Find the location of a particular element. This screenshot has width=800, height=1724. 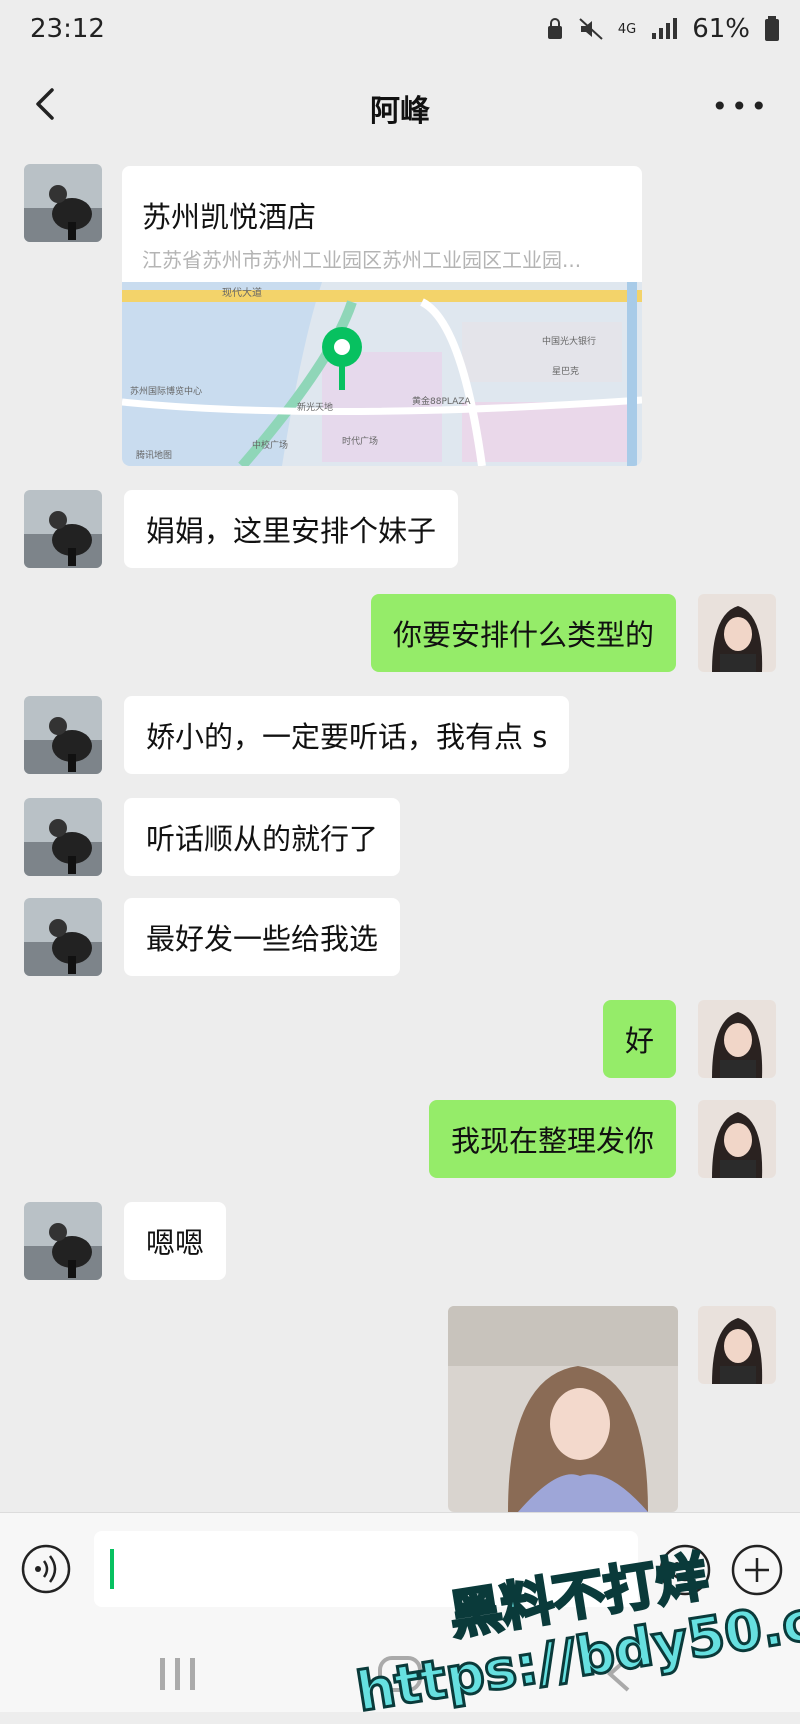

lock-icon is located at coordinates (554, 28).